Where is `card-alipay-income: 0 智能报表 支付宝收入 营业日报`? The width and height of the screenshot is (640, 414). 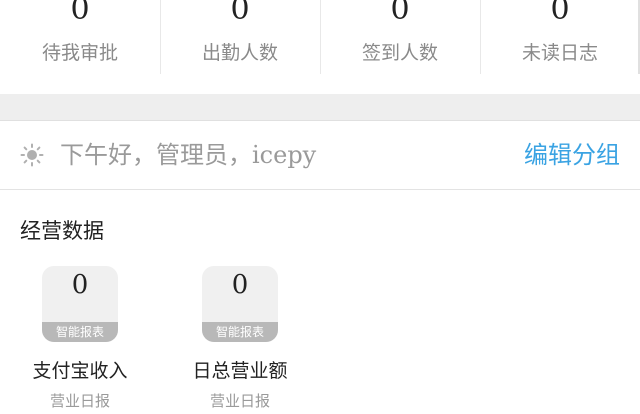 card-alipay-income: 0 智能报表 支付宝收入 营业日报 is located at coordinates (80, 339).